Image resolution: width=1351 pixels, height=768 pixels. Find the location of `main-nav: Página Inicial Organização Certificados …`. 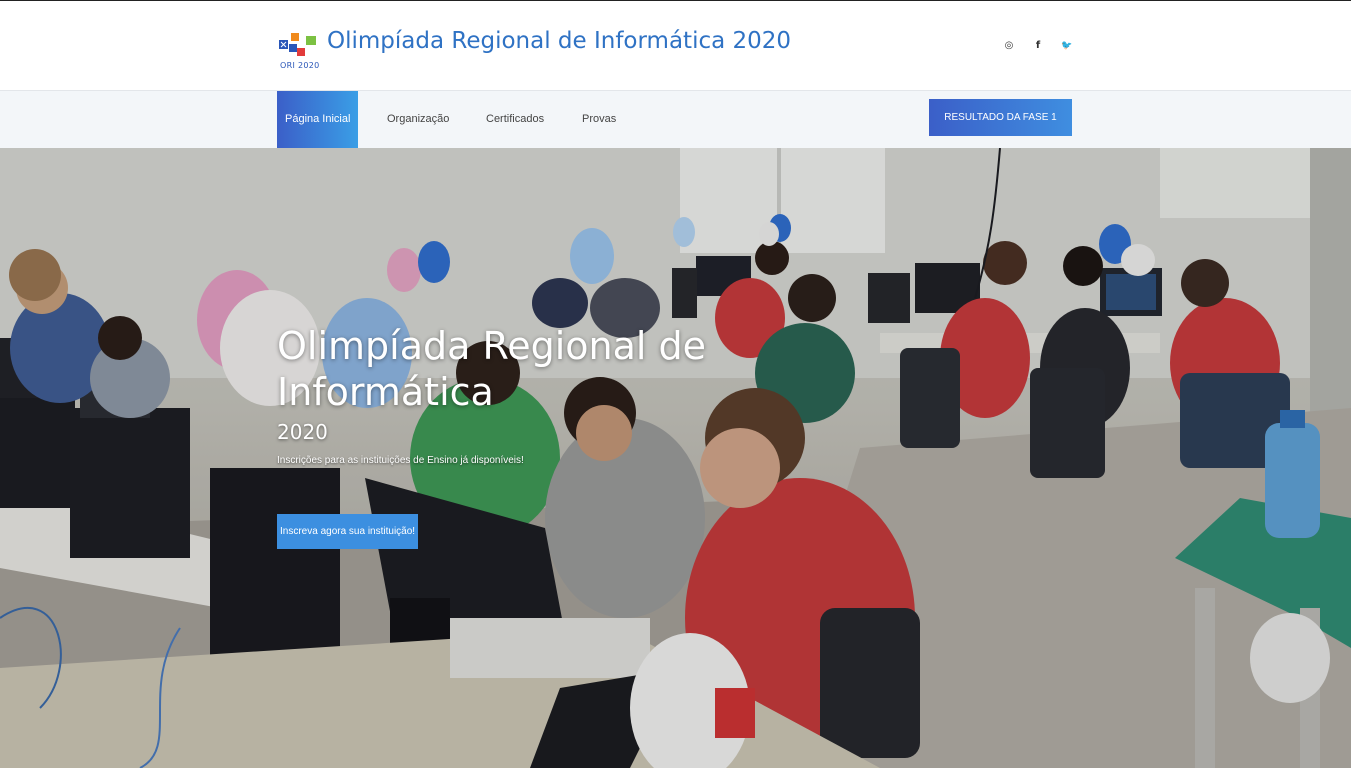

main-nav: Página Inicial Organização Certificados … is located at coordinates (675, 119).